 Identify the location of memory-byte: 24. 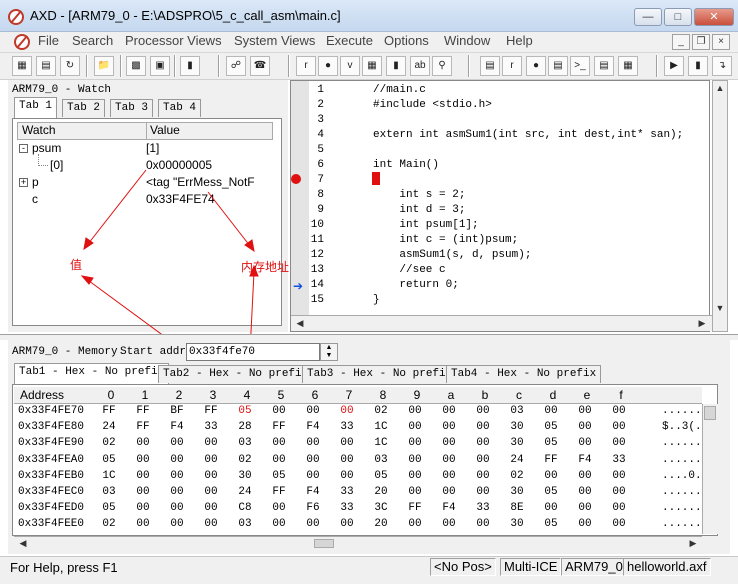
(245, 492).